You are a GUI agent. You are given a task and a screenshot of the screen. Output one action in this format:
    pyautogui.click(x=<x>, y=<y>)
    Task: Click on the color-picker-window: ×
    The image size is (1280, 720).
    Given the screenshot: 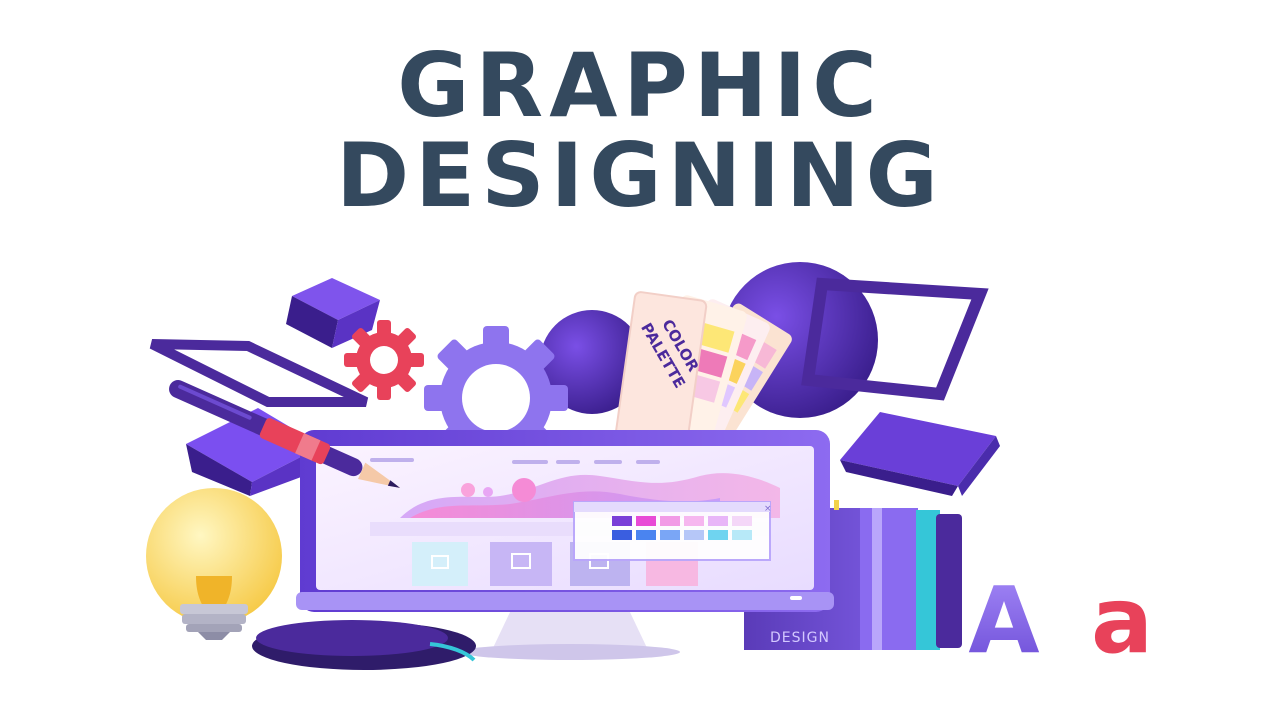 What is the action you would take?
    pyautogui.click(x=672, y=531)
    